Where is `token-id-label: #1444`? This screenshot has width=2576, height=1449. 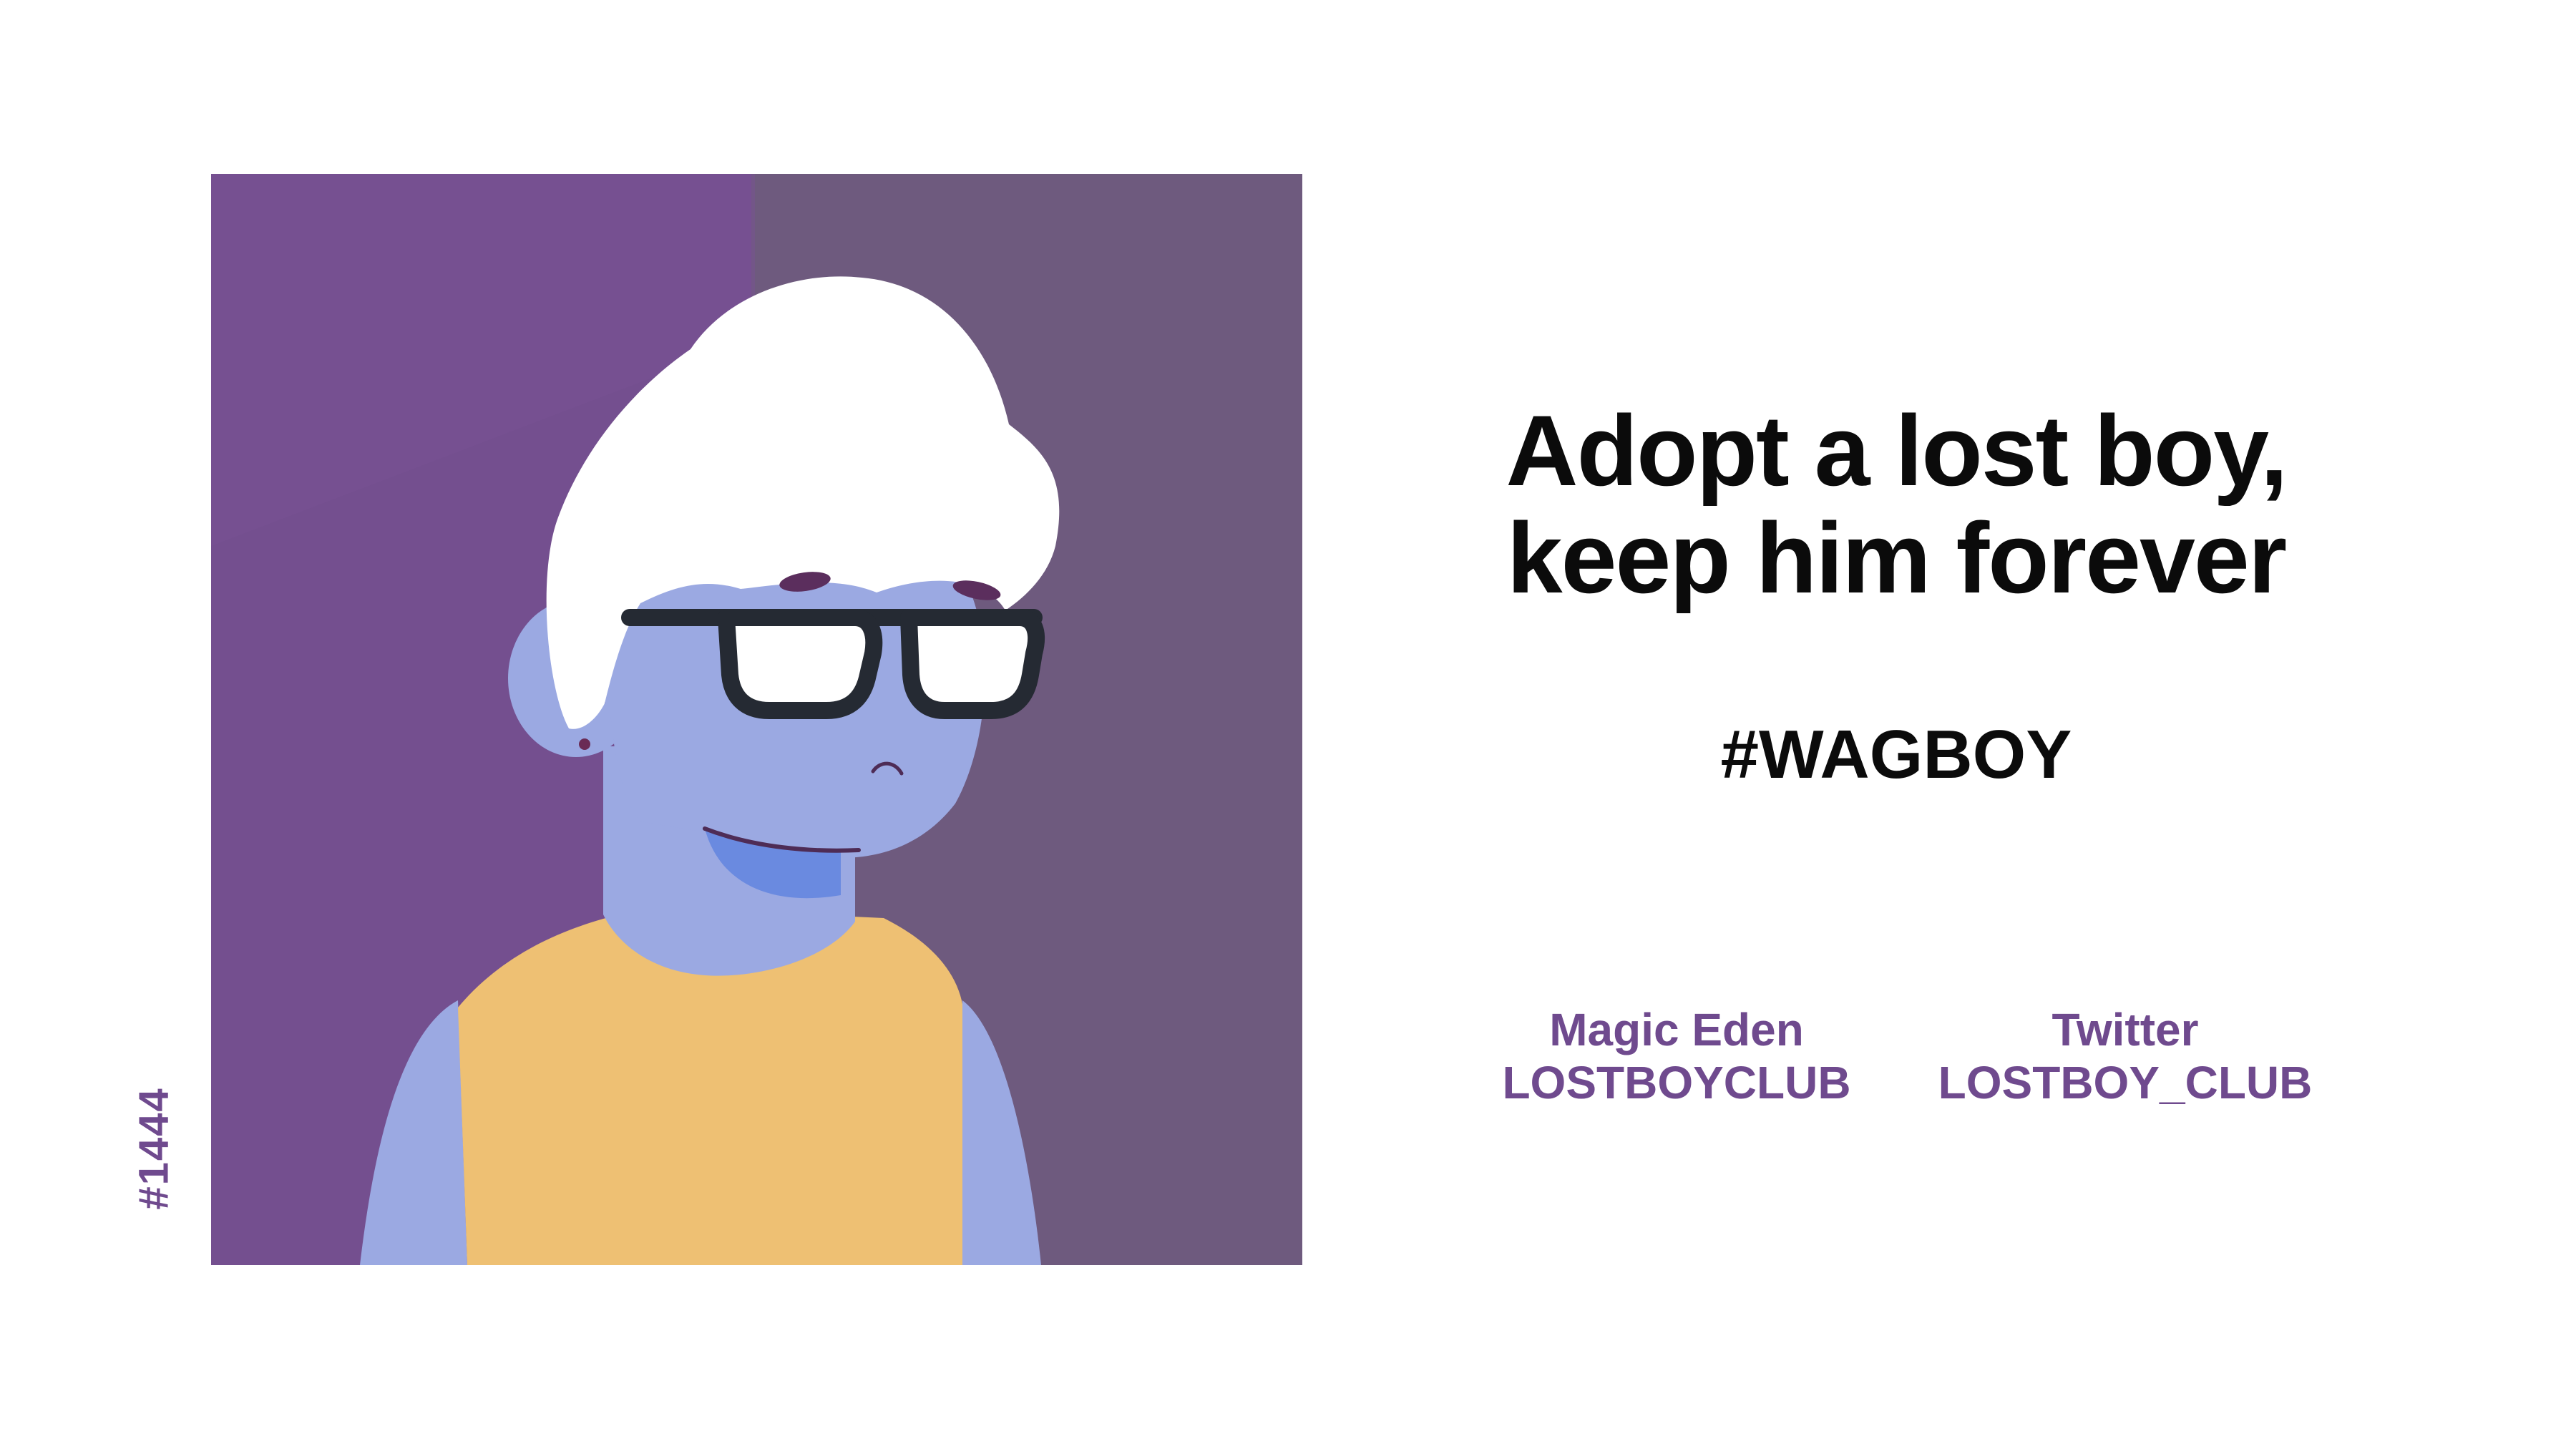
token-id-label: #1444 is located at coordinates (153, 1148).